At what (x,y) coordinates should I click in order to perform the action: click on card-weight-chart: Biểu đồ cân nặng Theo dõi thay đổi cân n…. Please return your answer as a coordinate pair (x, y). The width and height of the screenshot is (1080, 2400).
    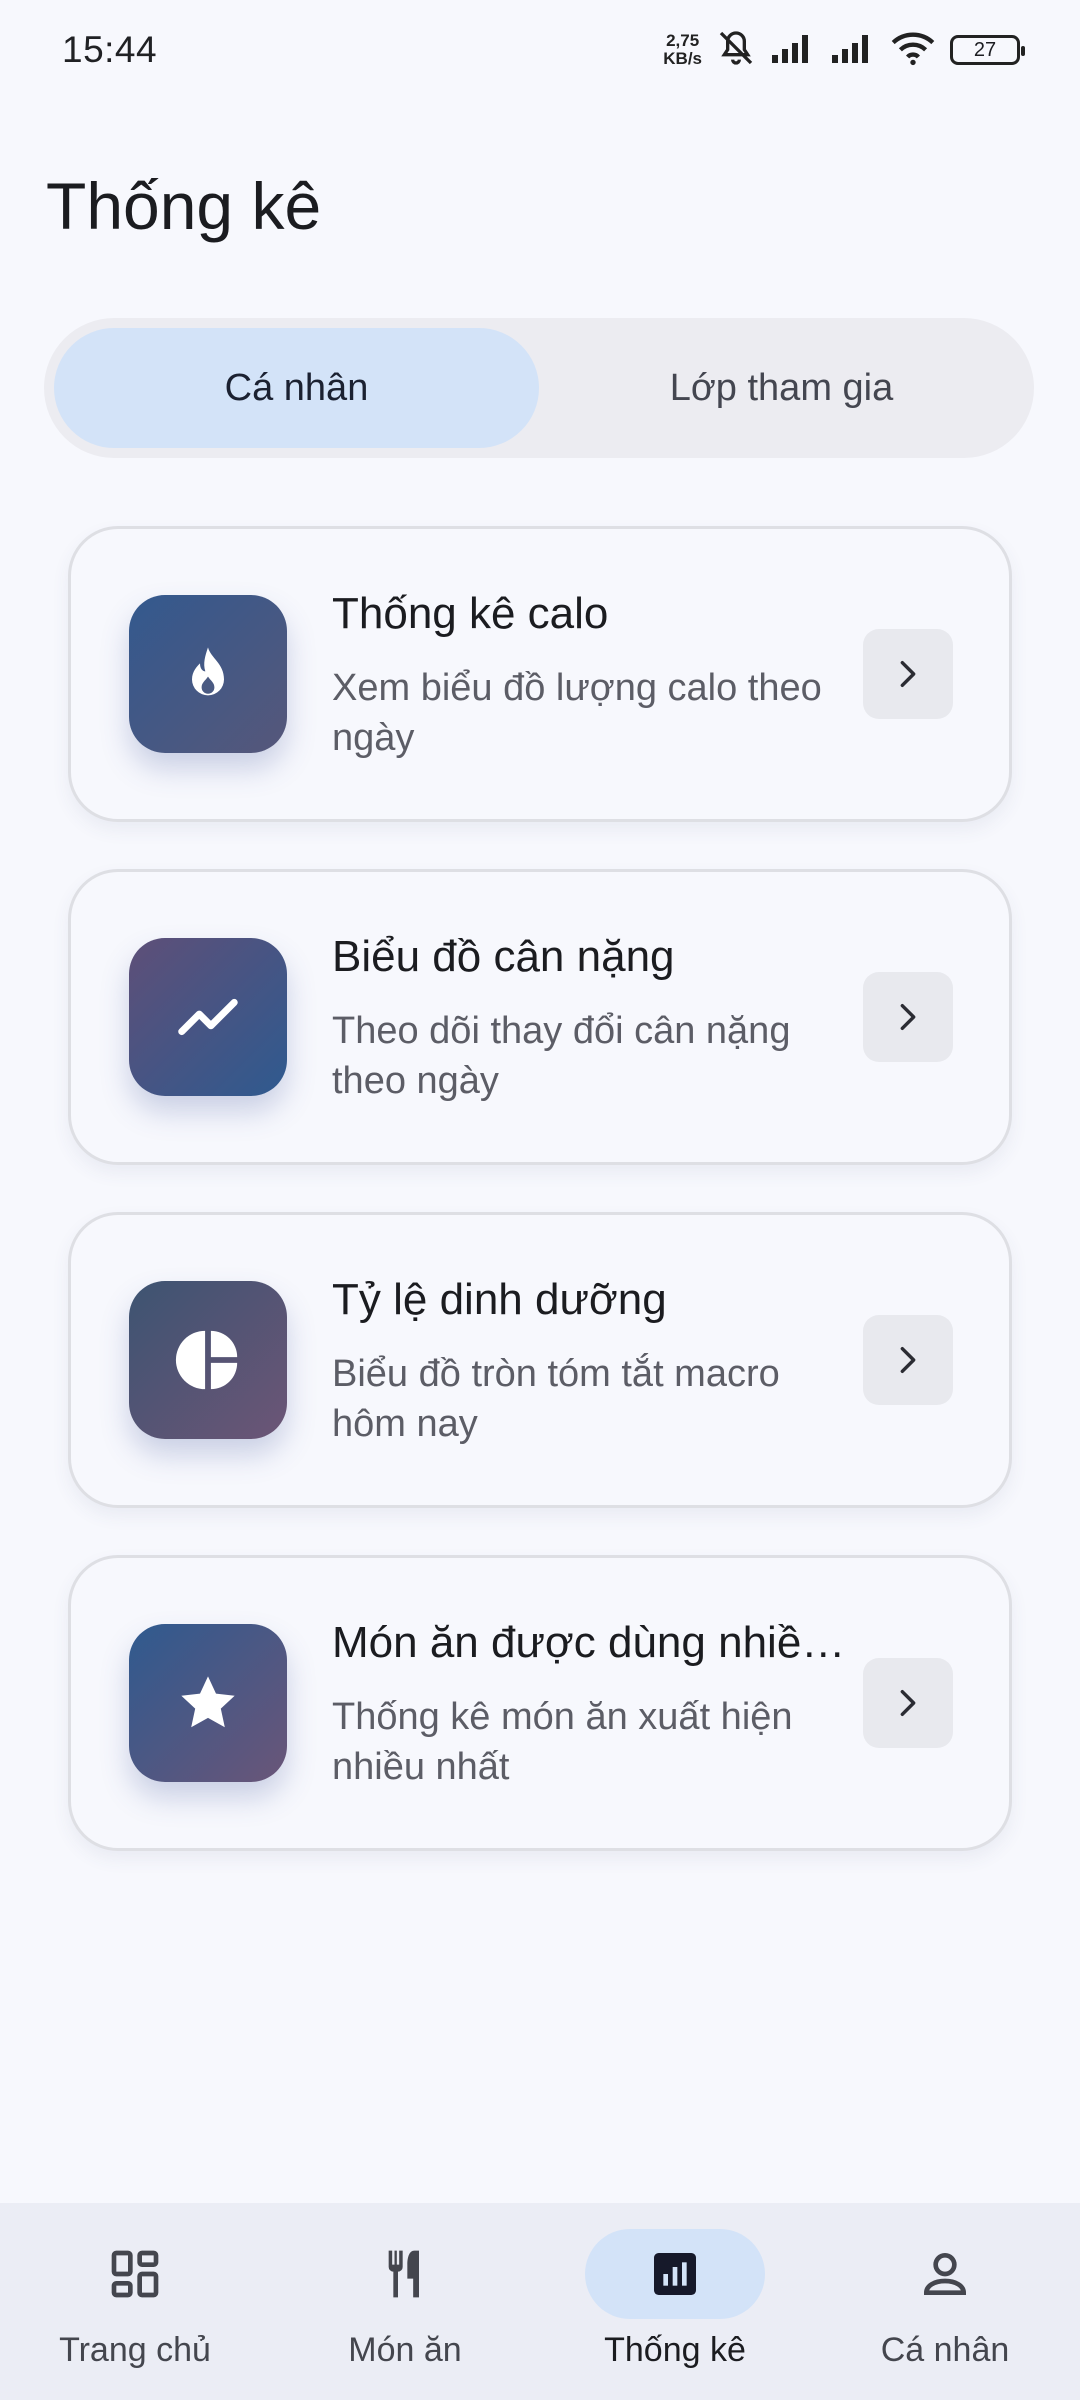
    Looking at the image, I should click on (540, 1017).